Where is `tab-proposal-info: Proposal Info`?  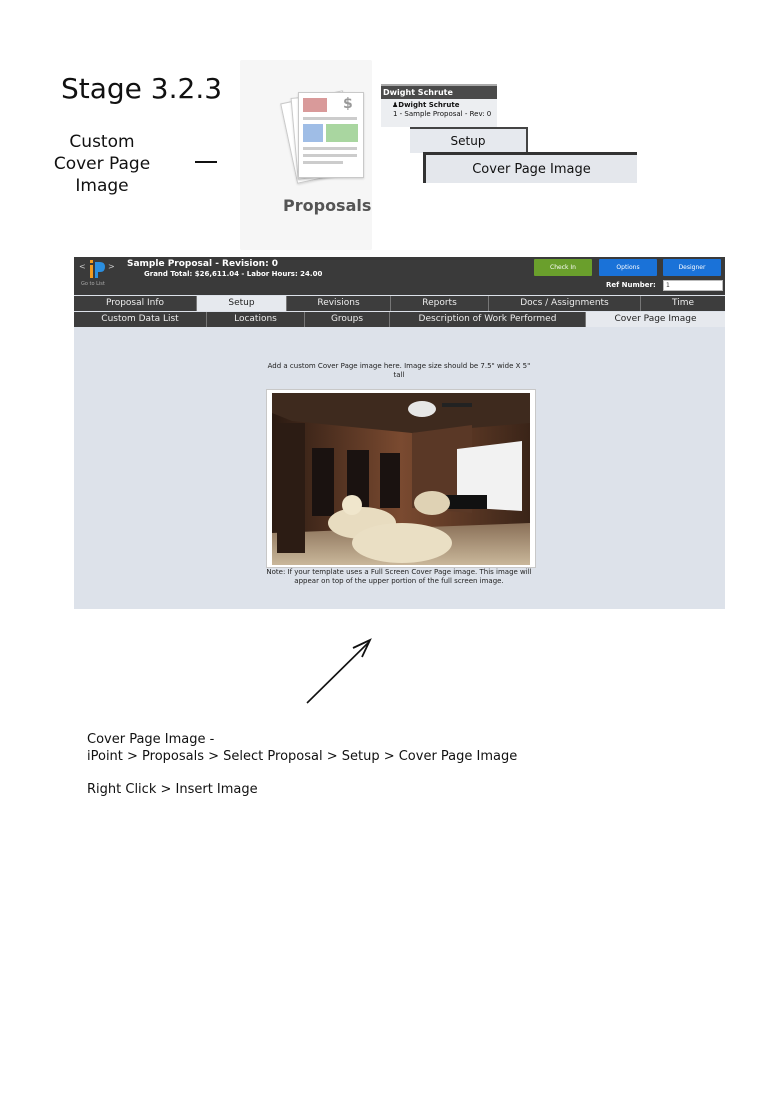 tab-proposal-info: Proposal Info is located at coordinates (135, 303).